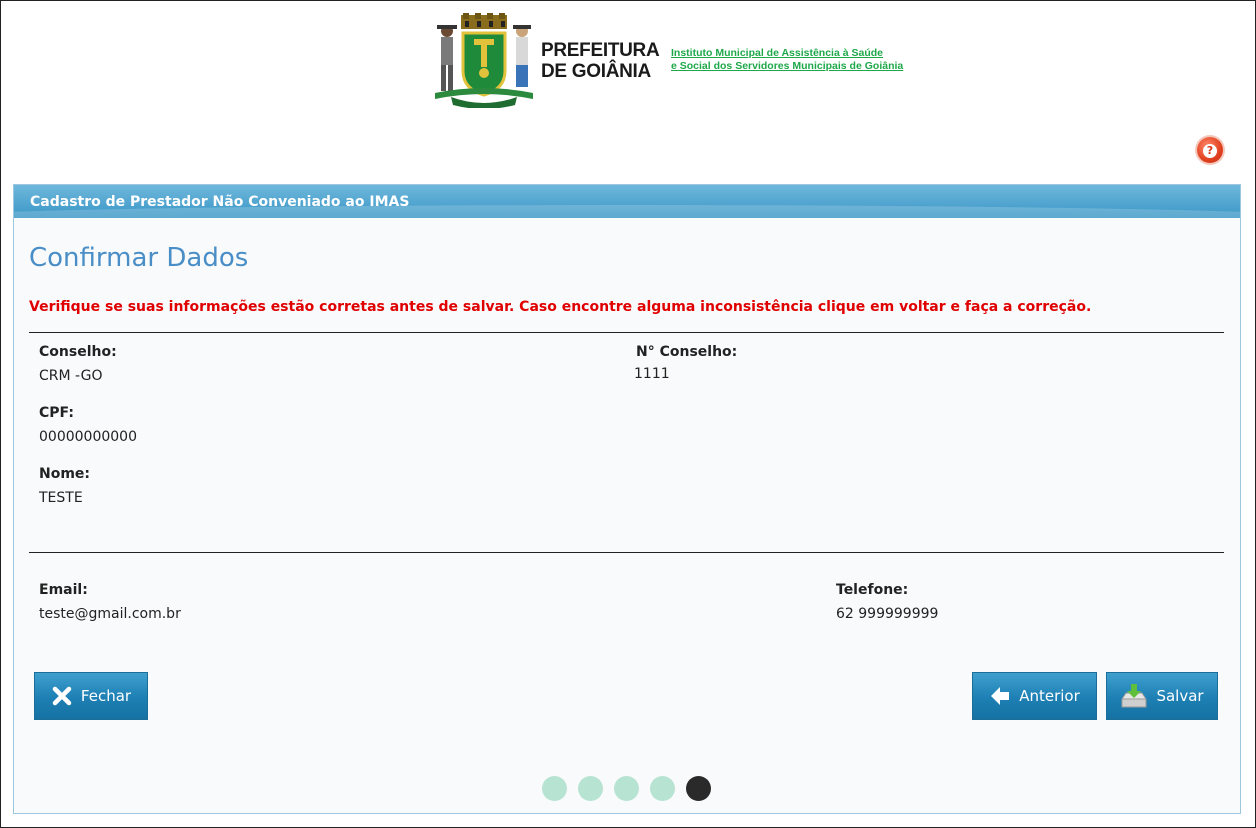 Image resolution: width=1256 pixels, height=828 pixels. I want to click on prefeitura-line1: PREFEITURA, so click(600, 50).